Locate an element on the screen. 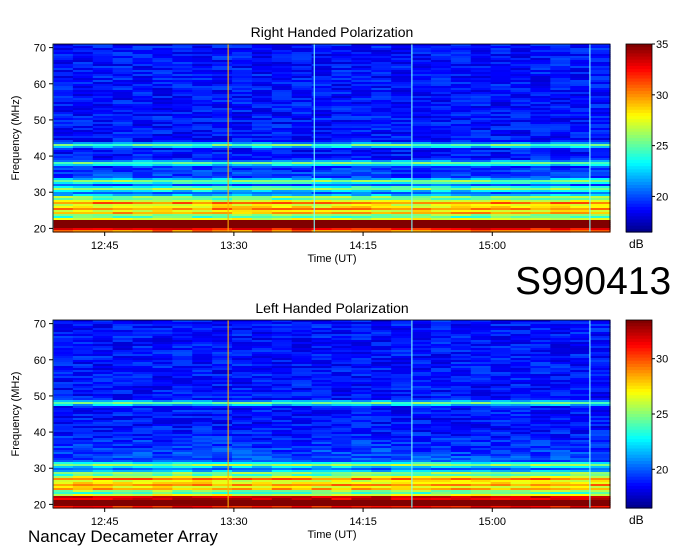  y-axis: 20 30 40 50 60 70 is located at coordinates (43, 139).